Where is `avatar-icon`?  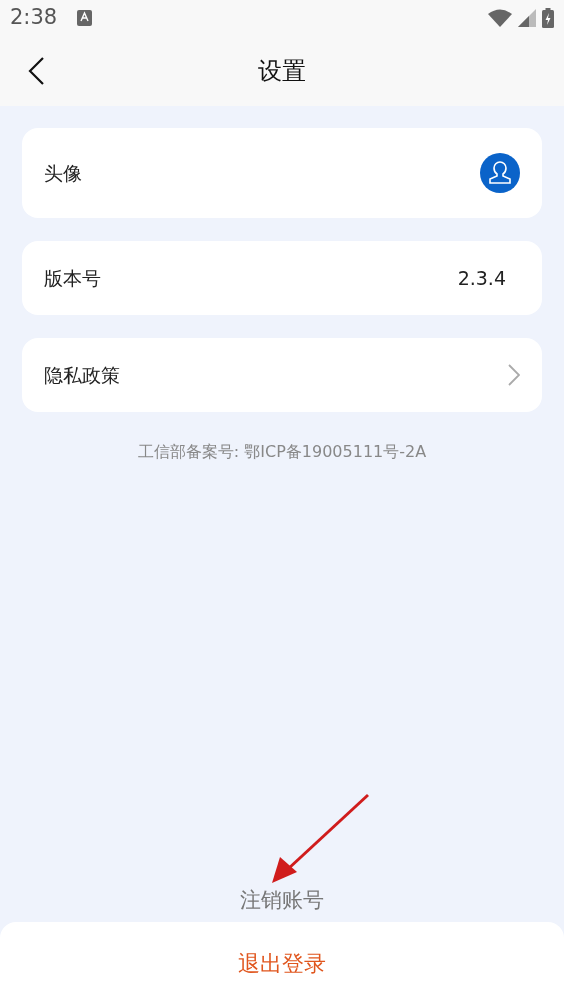
avatar-icon is located at coordinates (500, 173).